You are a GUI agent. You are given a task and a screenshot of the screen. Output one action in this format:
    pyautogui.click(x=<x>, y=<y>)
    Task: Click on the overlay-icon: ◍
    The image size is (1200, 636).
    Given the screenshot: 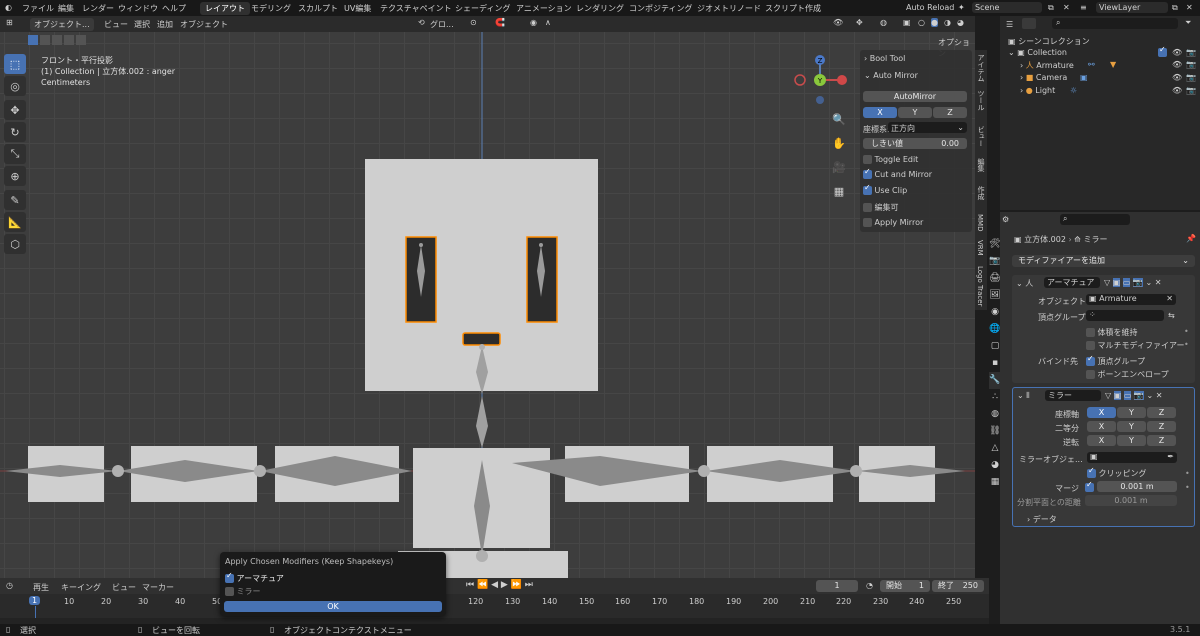 What is the action you would take?
    pyautogui.click(x=883, y=22)
    